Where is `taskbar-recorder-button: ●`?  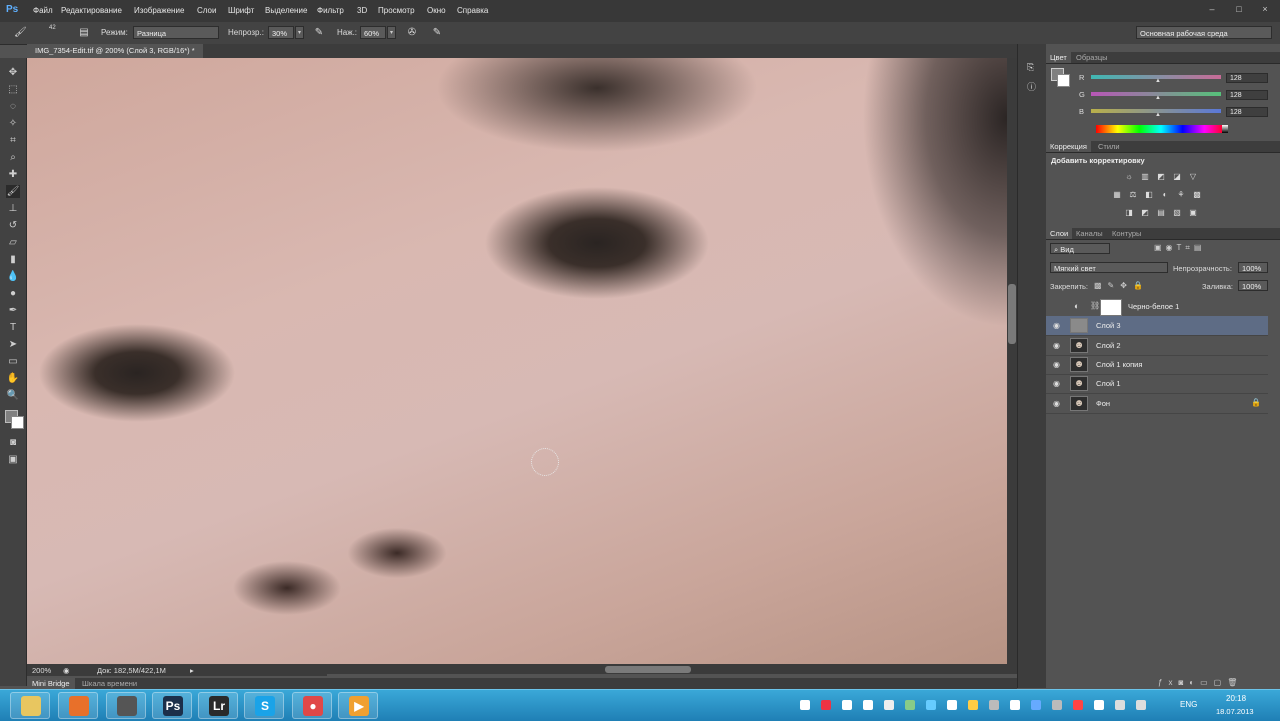
taskbar-recorder-button: ● is located at coordinates (312, 705).